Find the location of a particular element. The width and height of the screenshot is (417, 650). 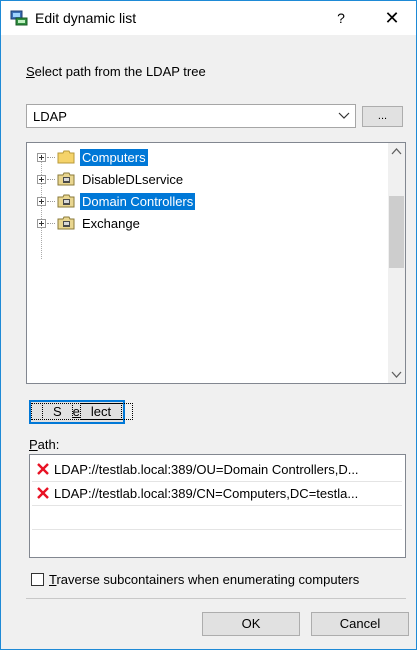

app-icon is located at coordinates (19, 18).